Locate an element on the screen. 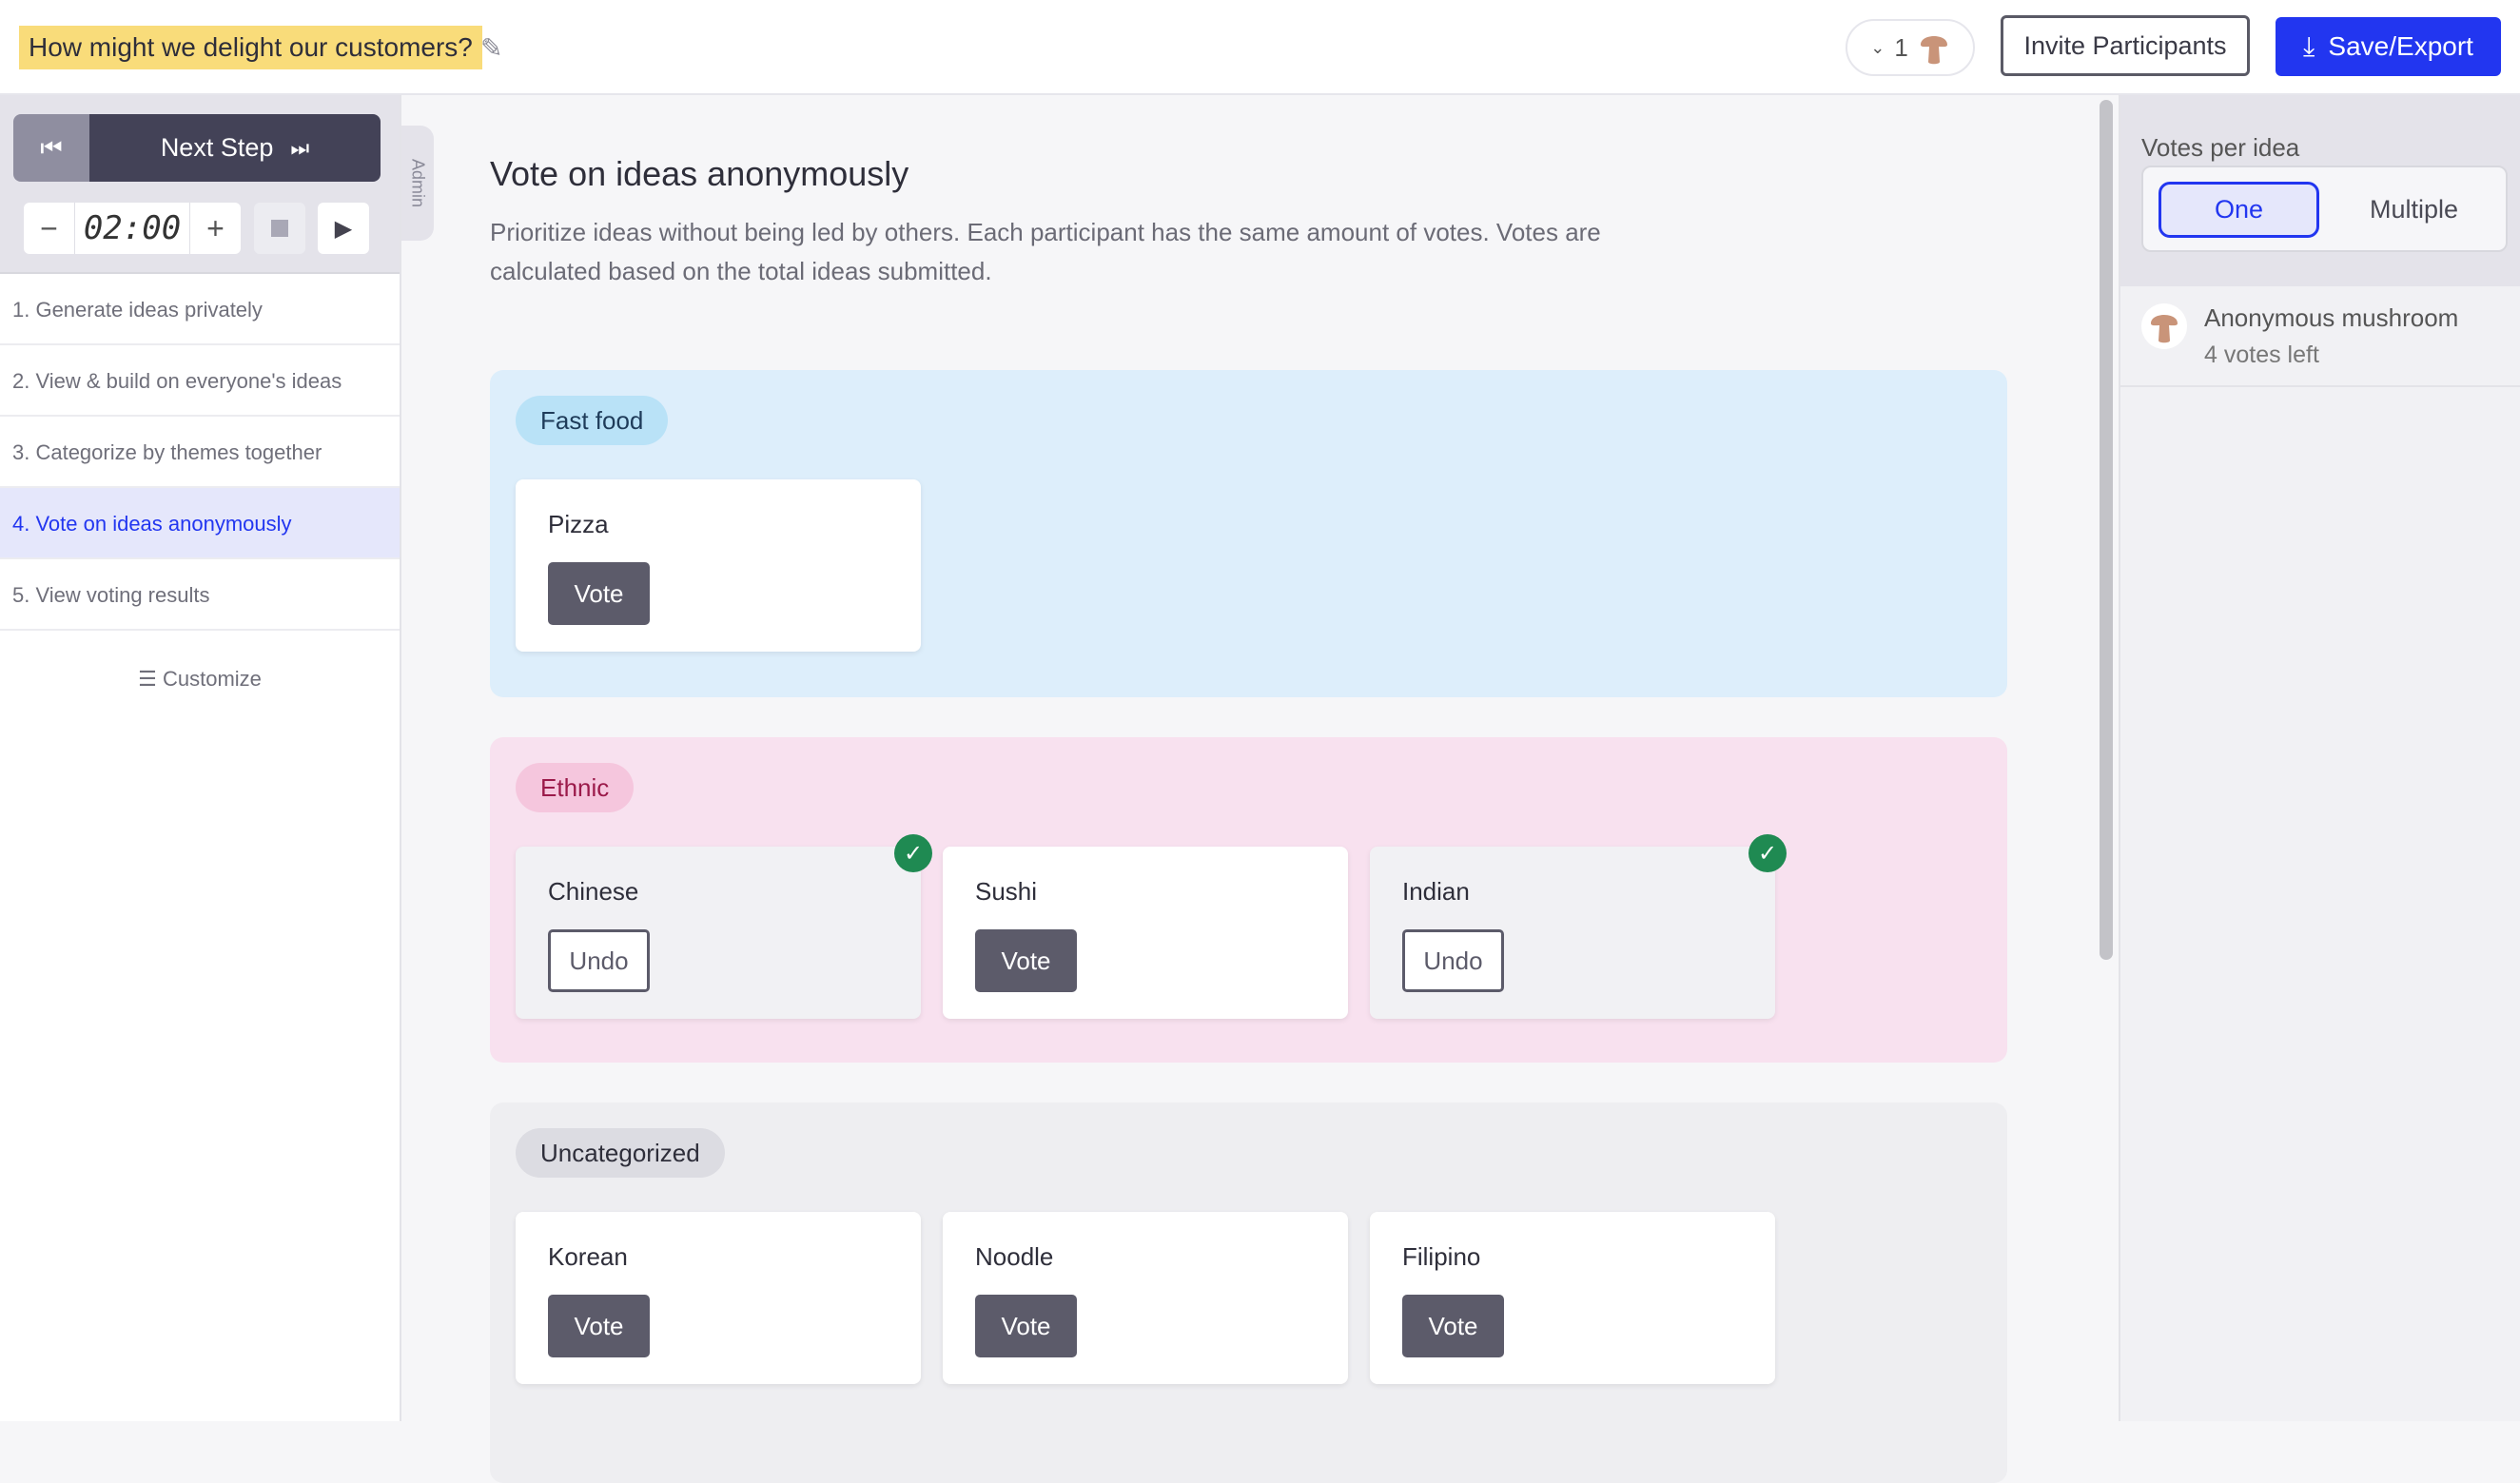 The image size is (2520, 1483). idea-card: Sushi Vote is located at coordinates (1145, 933).